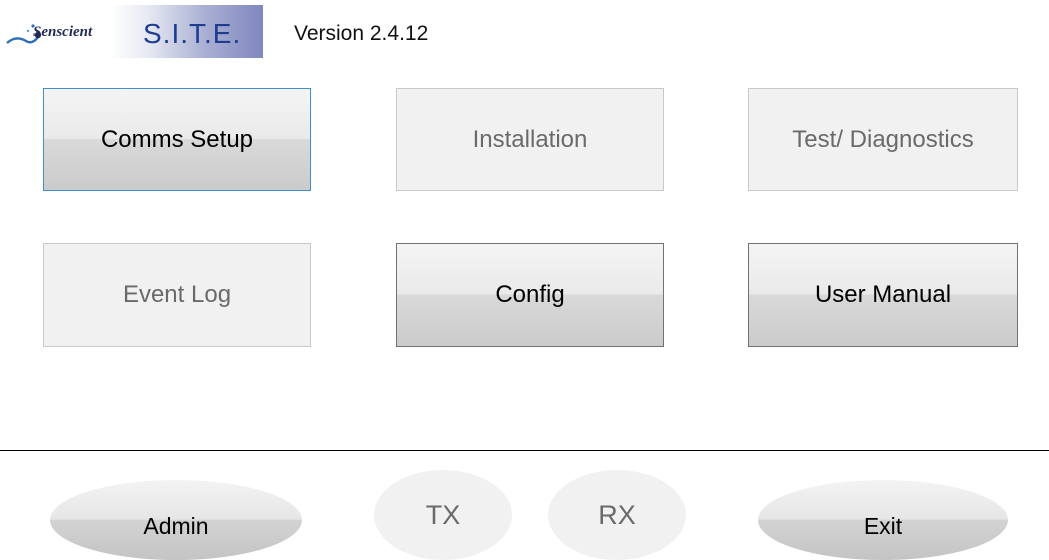 This screenshot has height=560, width=1049. What do you see at coordinates (361, 33) in the screenshot?
I see `version-label: Version 2.4.12` at bounding box center [361, 33].